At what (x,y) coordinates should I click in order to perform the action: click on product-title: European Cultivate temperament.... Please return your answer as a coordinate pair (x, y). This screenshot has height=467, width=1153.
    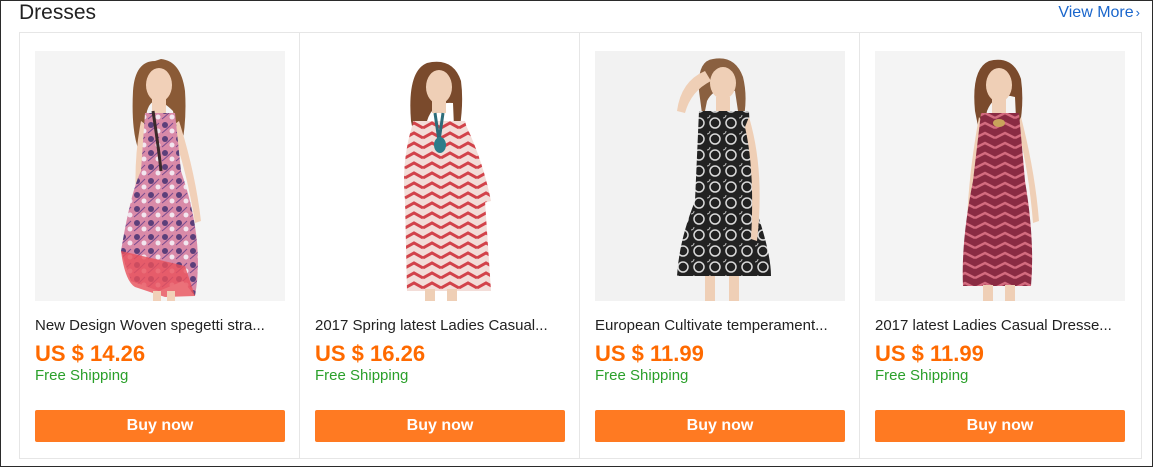
    Looking at the image, I should click on (721, 325).